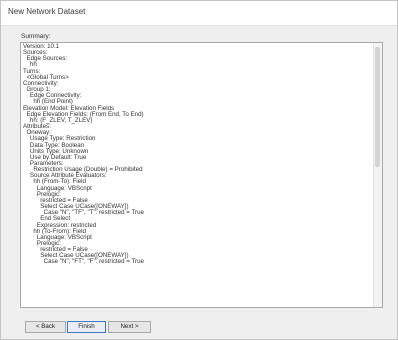 This screenshot has height=340, width=398. Describe the element at coordinates (86, 327) in the screenshot. I see `finish-button: Finish` at that location.